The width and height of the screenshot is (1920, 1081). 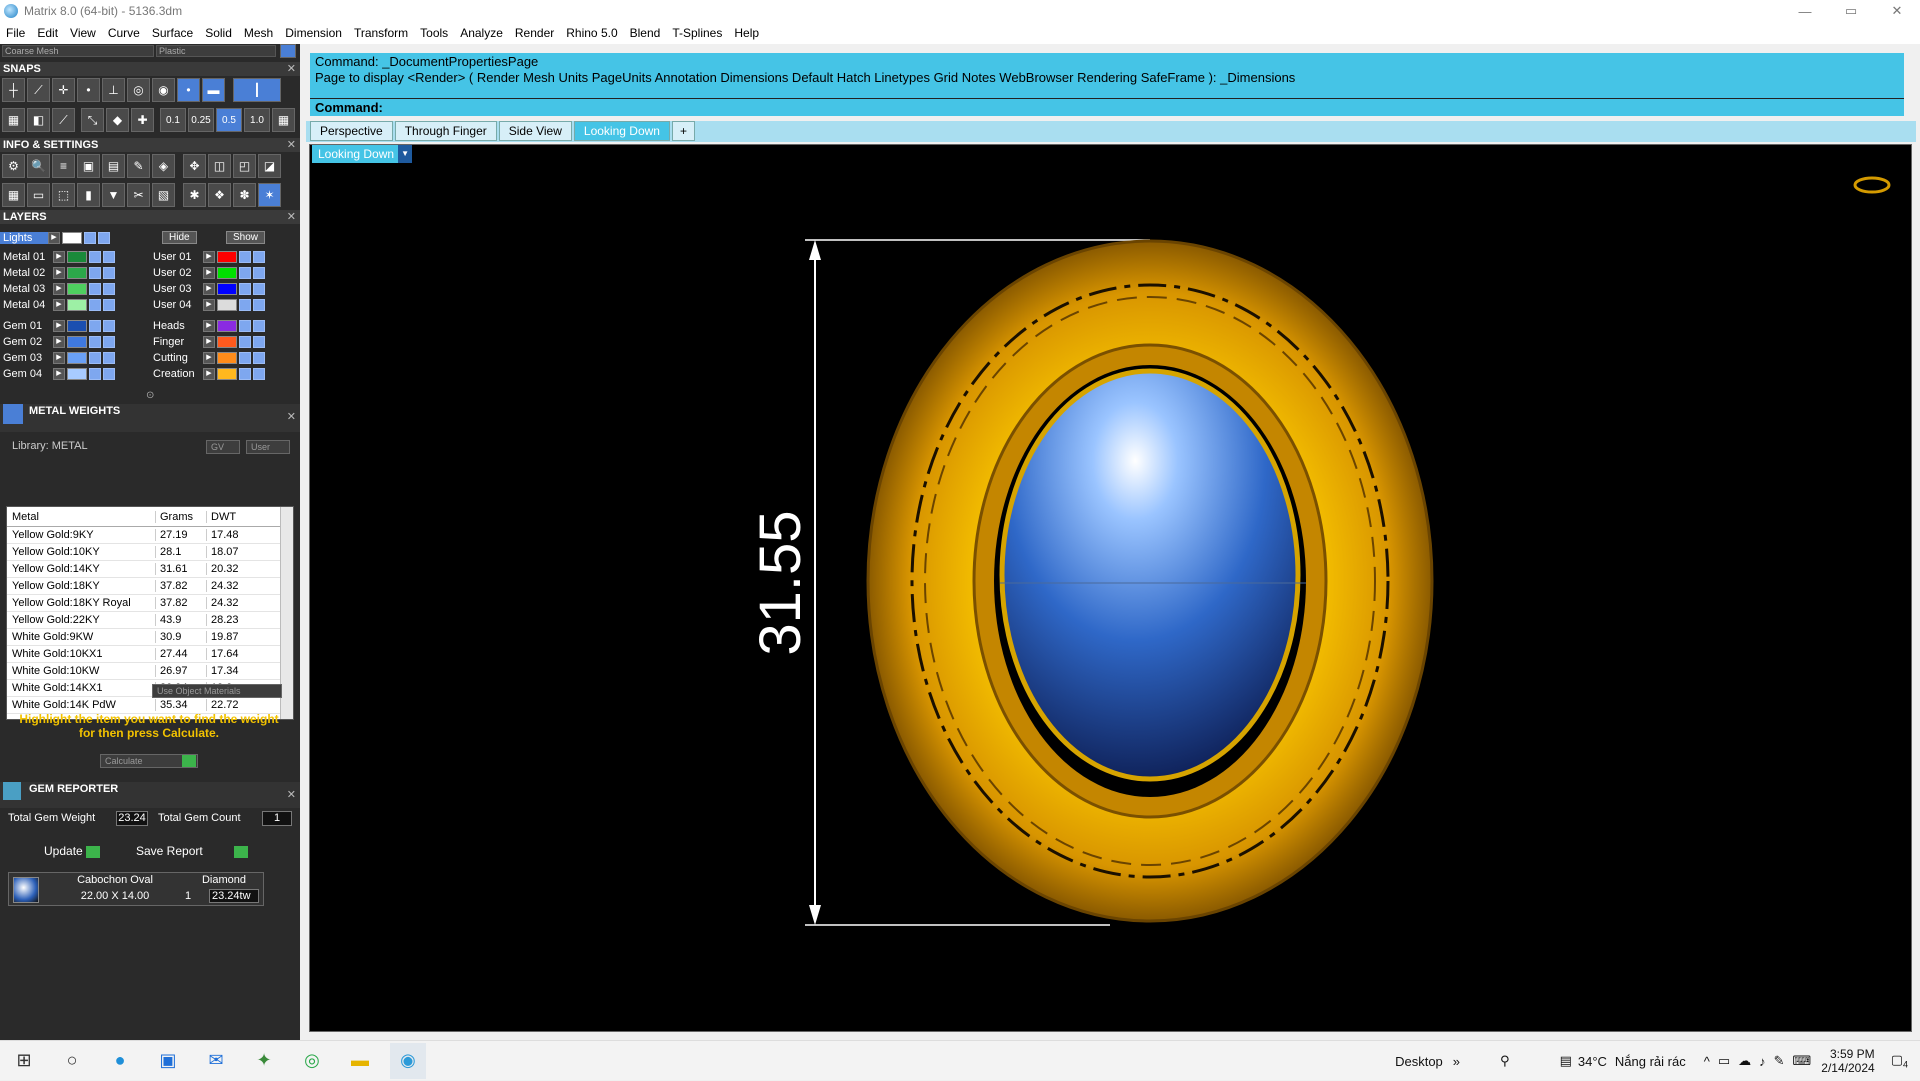 I want to click on snap-step-10: 1.0, so click(x=257, y=120).